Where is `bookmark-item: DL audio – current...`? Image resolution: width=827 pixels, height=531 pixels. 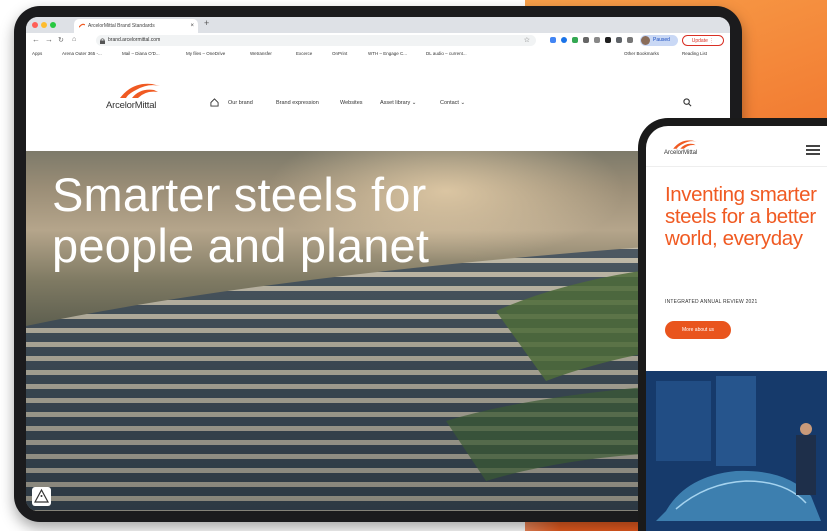 bookmark-item: DL audio – current... is located at coordinates (446, 54).